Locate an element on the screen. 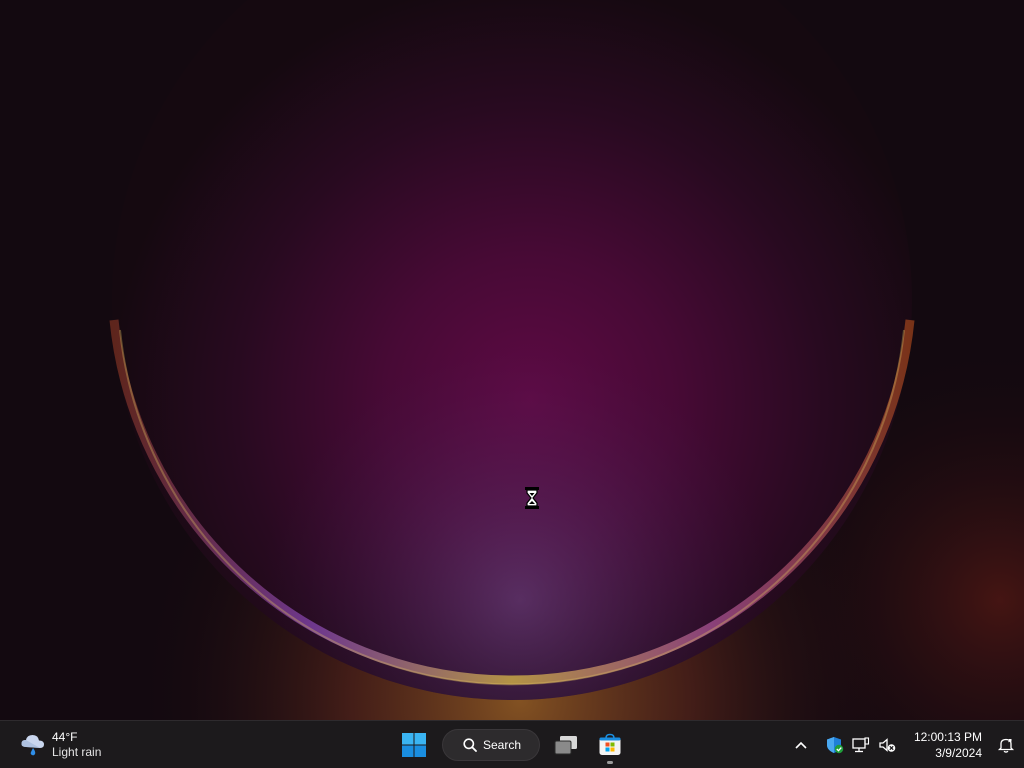 This screenshot has height=768, width=1024. weather-condition: Light rain is located at coordinates (77, 752).